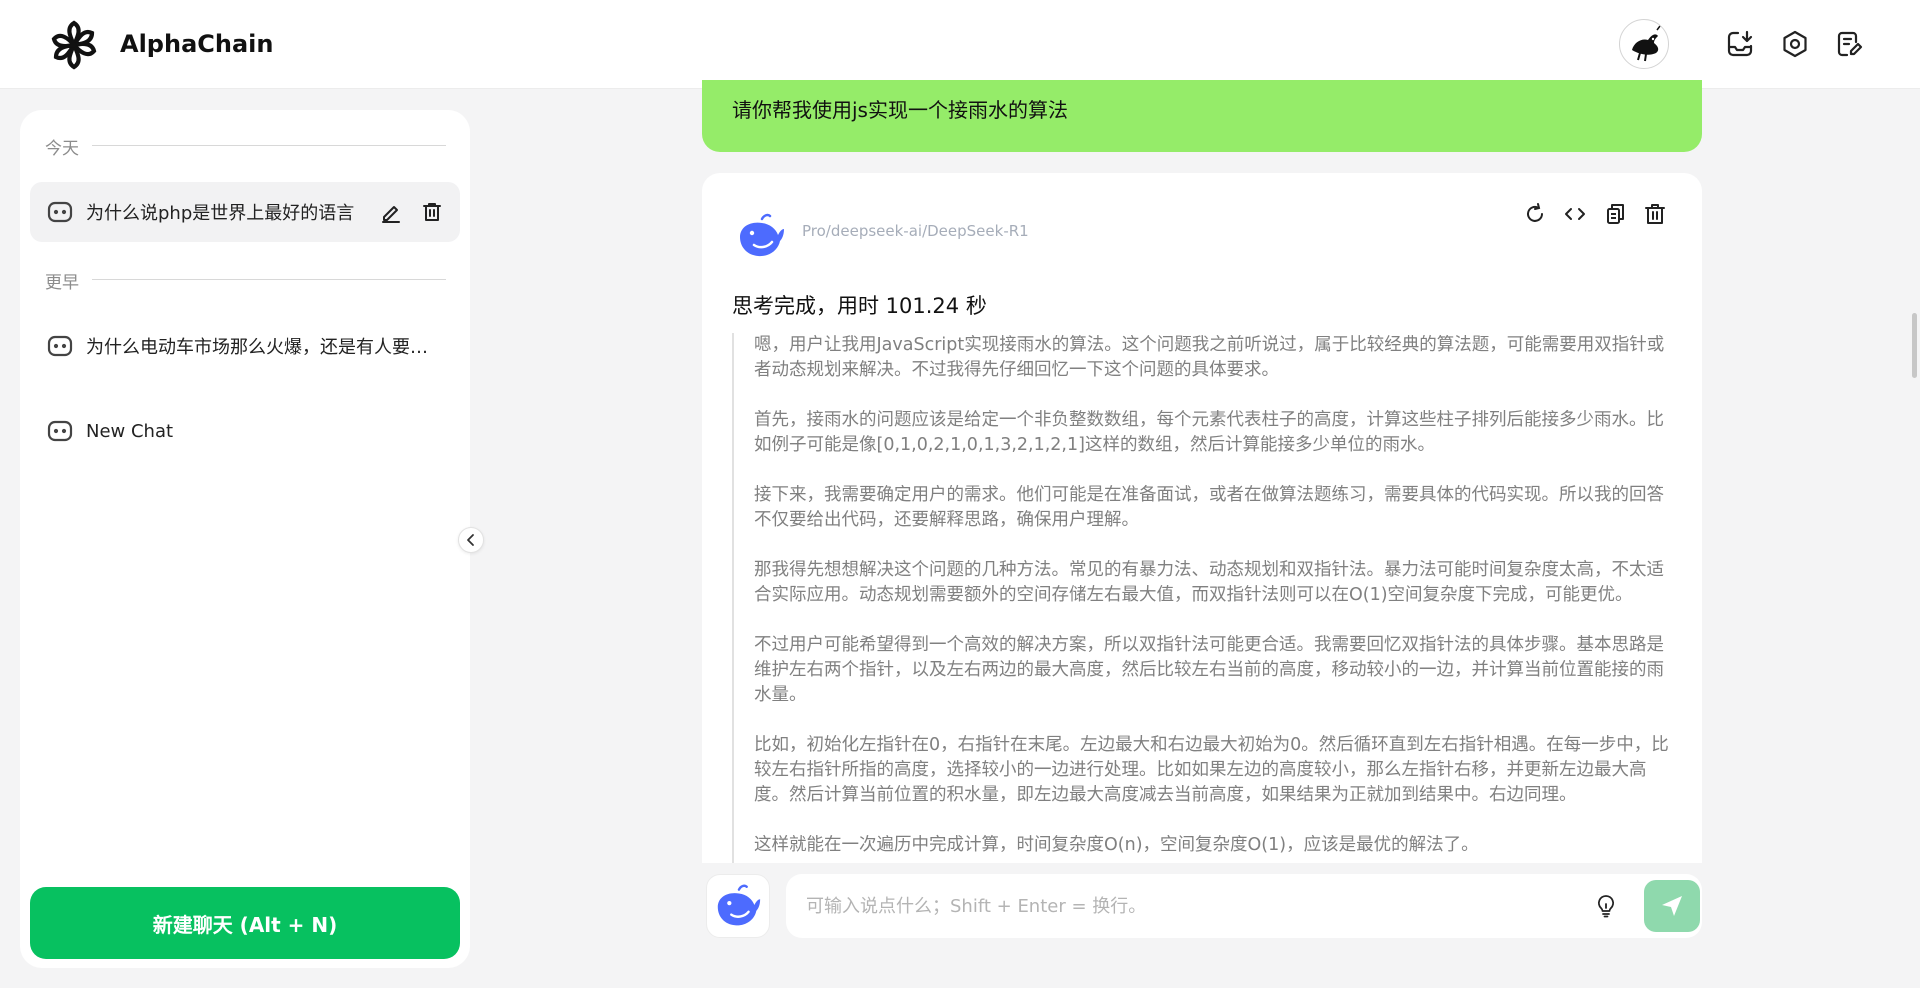 This screenshot has height=988, width=1920. Describe the element at coordinates (1186, 906) in the screenshot. I see `chat-input` at that location.